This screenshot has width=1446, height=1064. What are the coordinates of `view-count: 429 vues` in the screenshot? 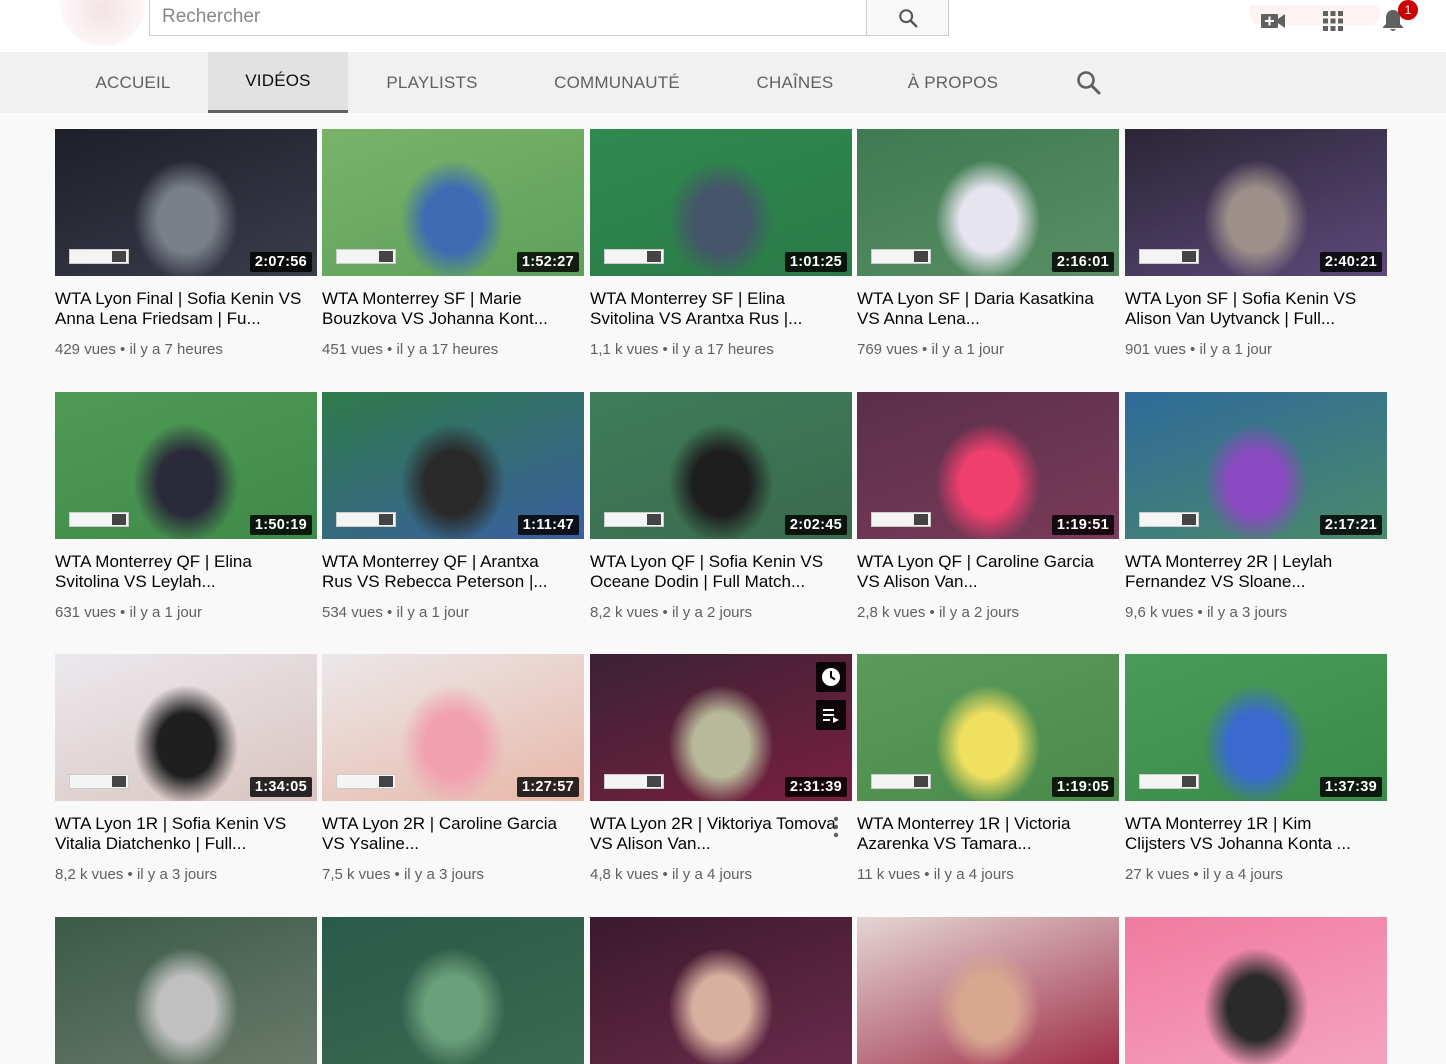 It's located at (85, 349).